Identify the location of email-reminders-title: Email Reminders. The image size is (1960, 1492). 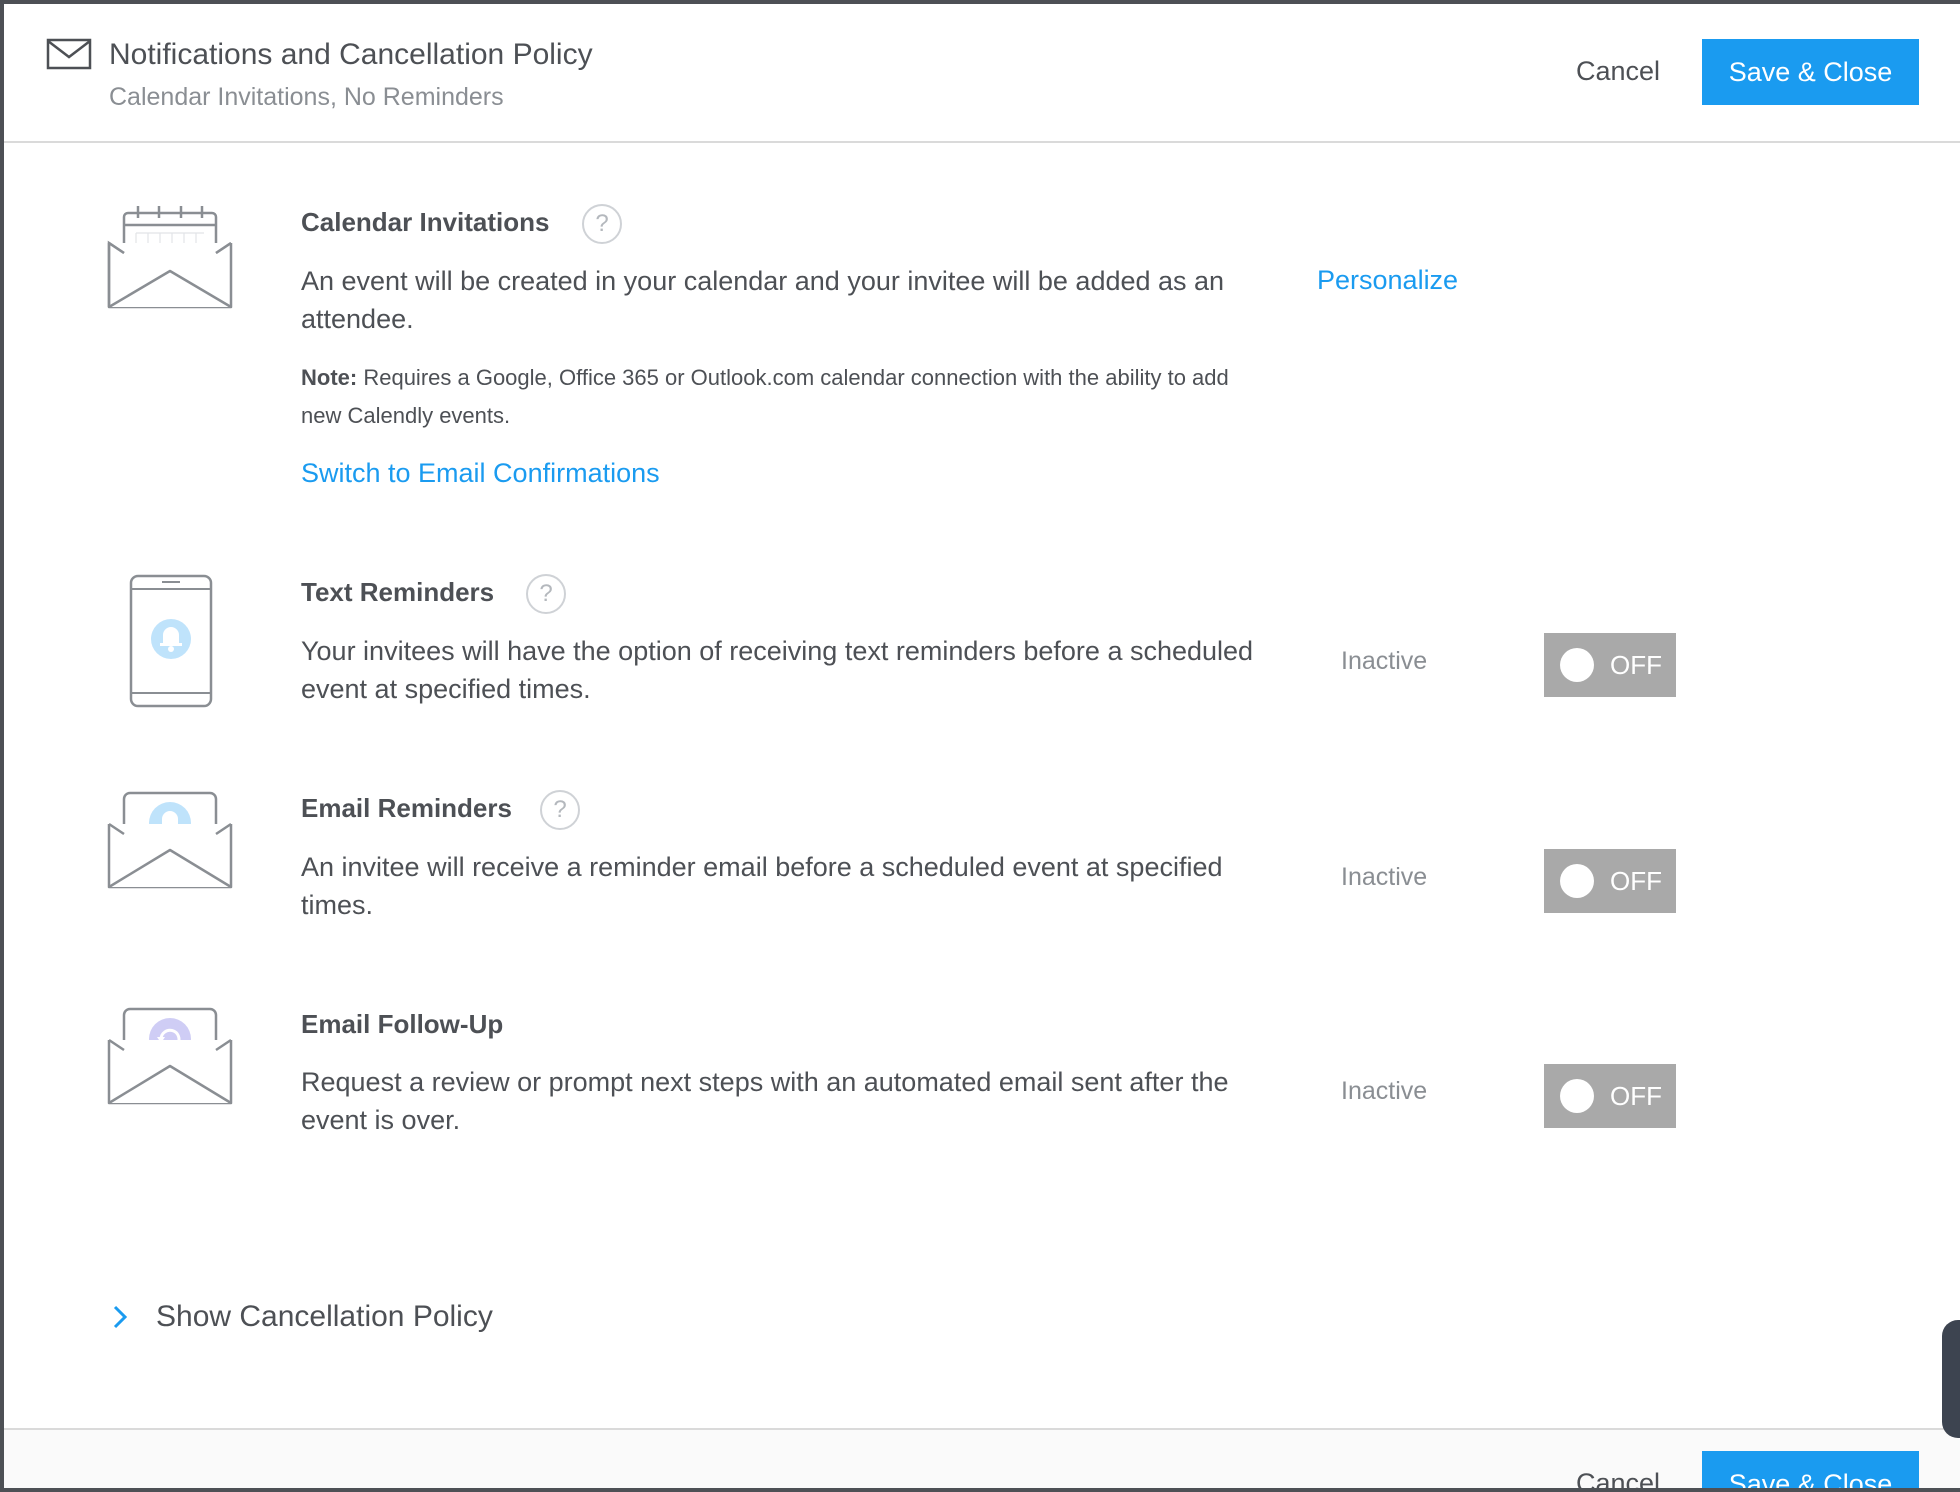
(406, 808).